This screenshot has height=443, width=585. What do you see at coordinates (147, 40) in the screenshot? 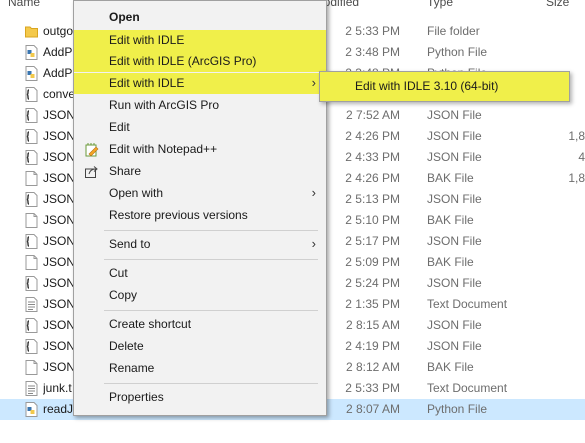
I see `menu-label-edit-idle: Edit with IDLE` at bounding box center [147, 40].